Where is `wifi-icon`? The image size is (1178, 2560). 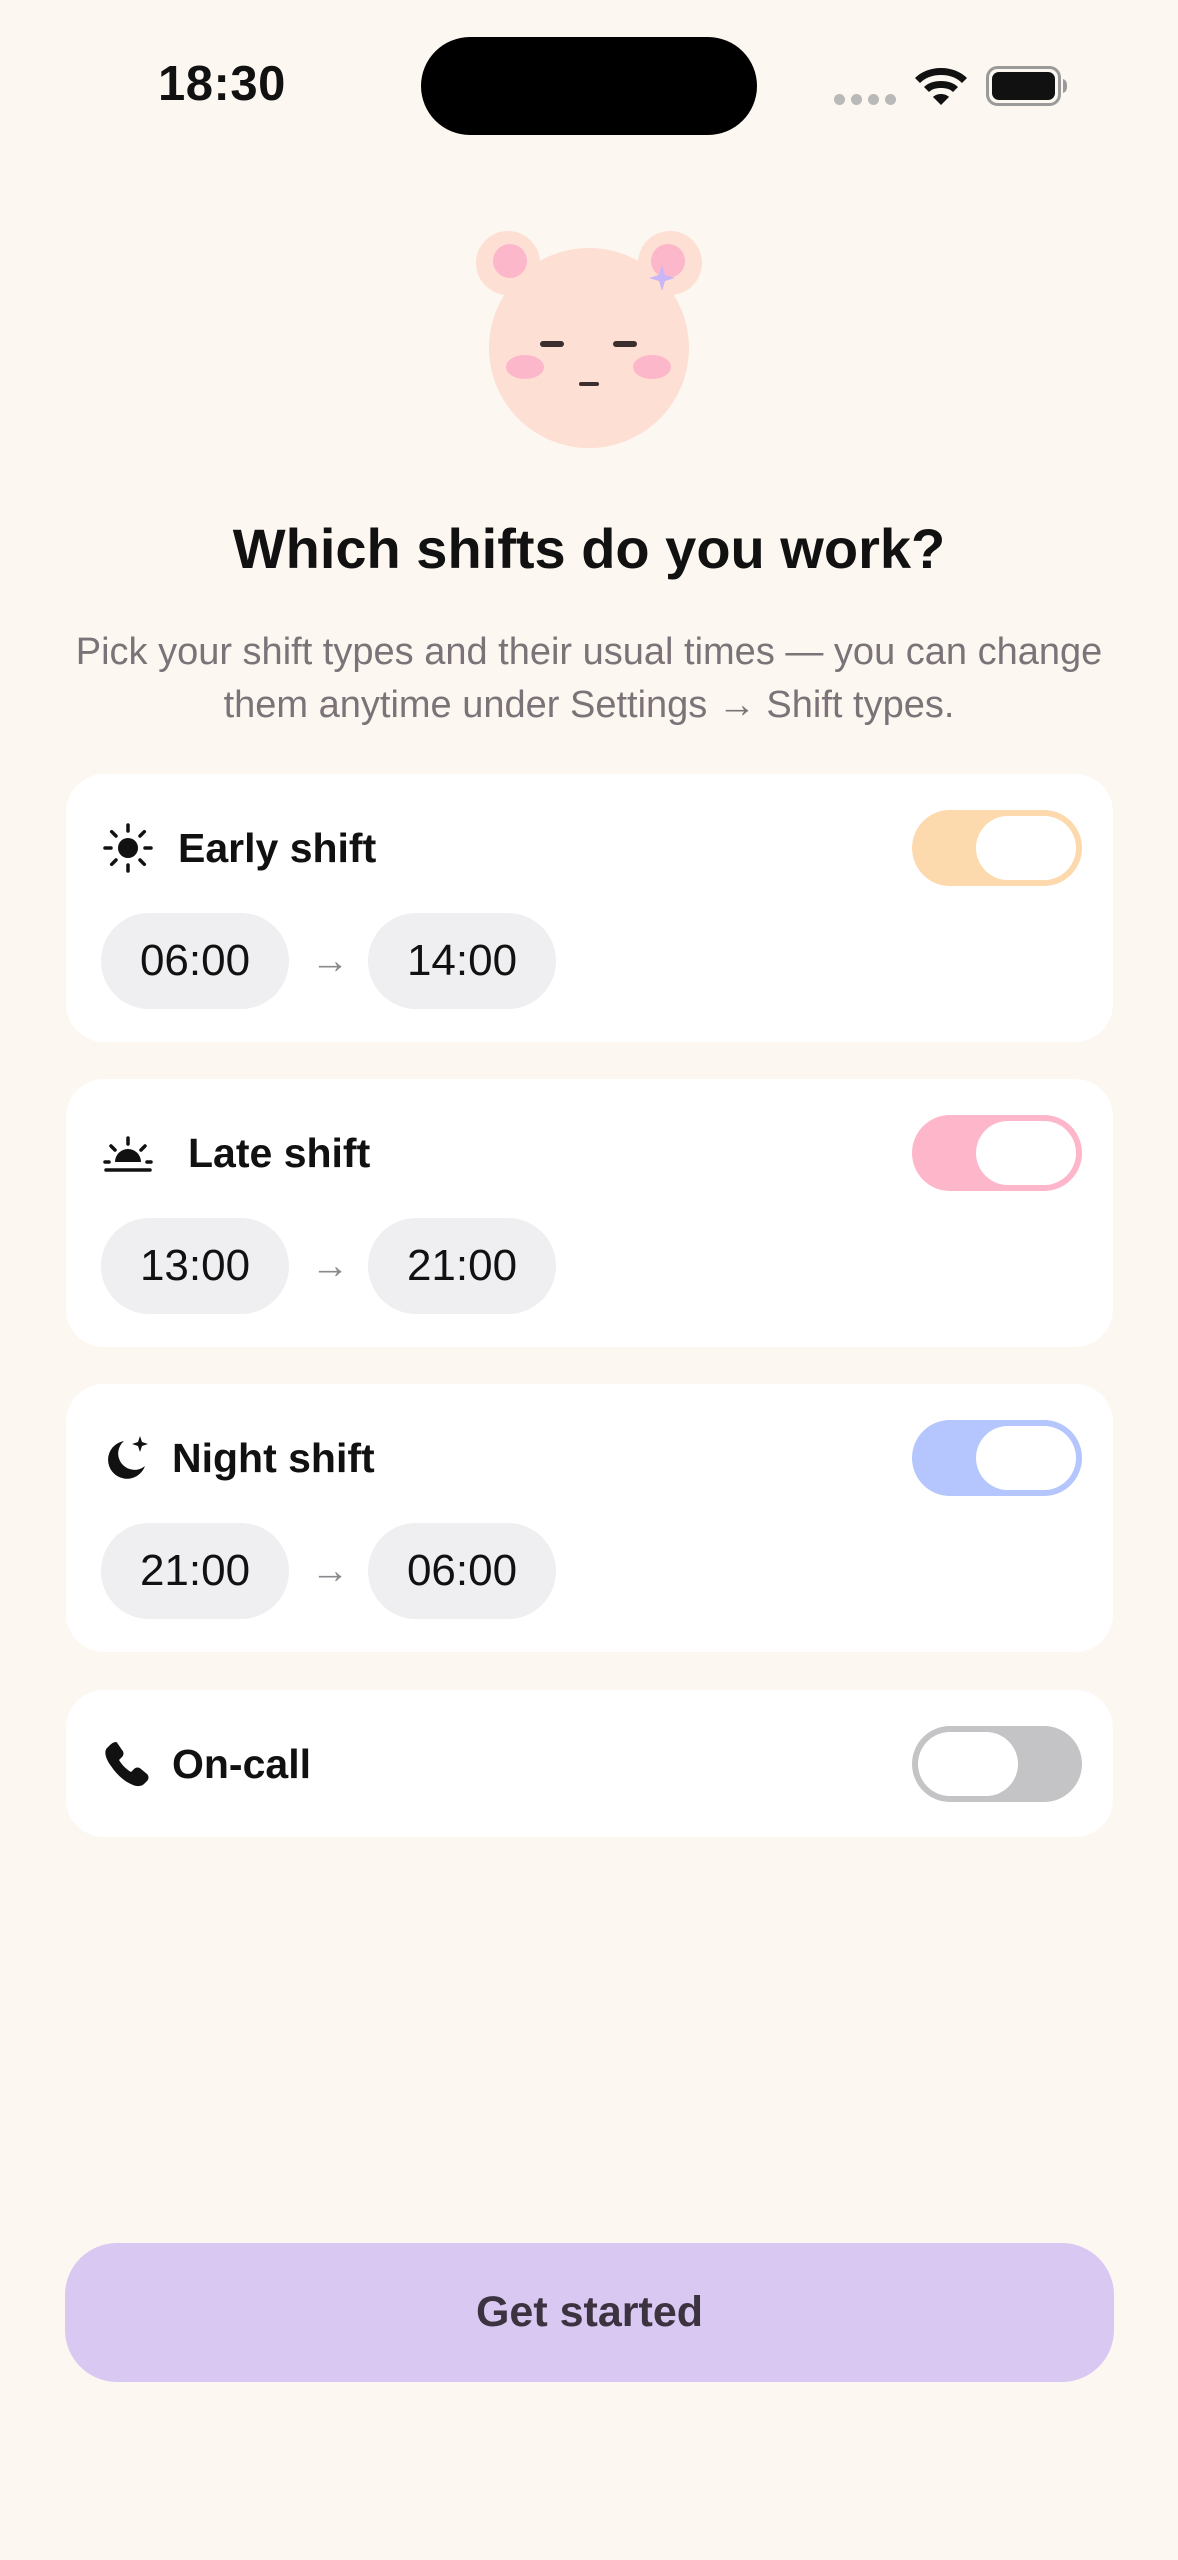 wifi-icon is located at coordinates (941, 86).